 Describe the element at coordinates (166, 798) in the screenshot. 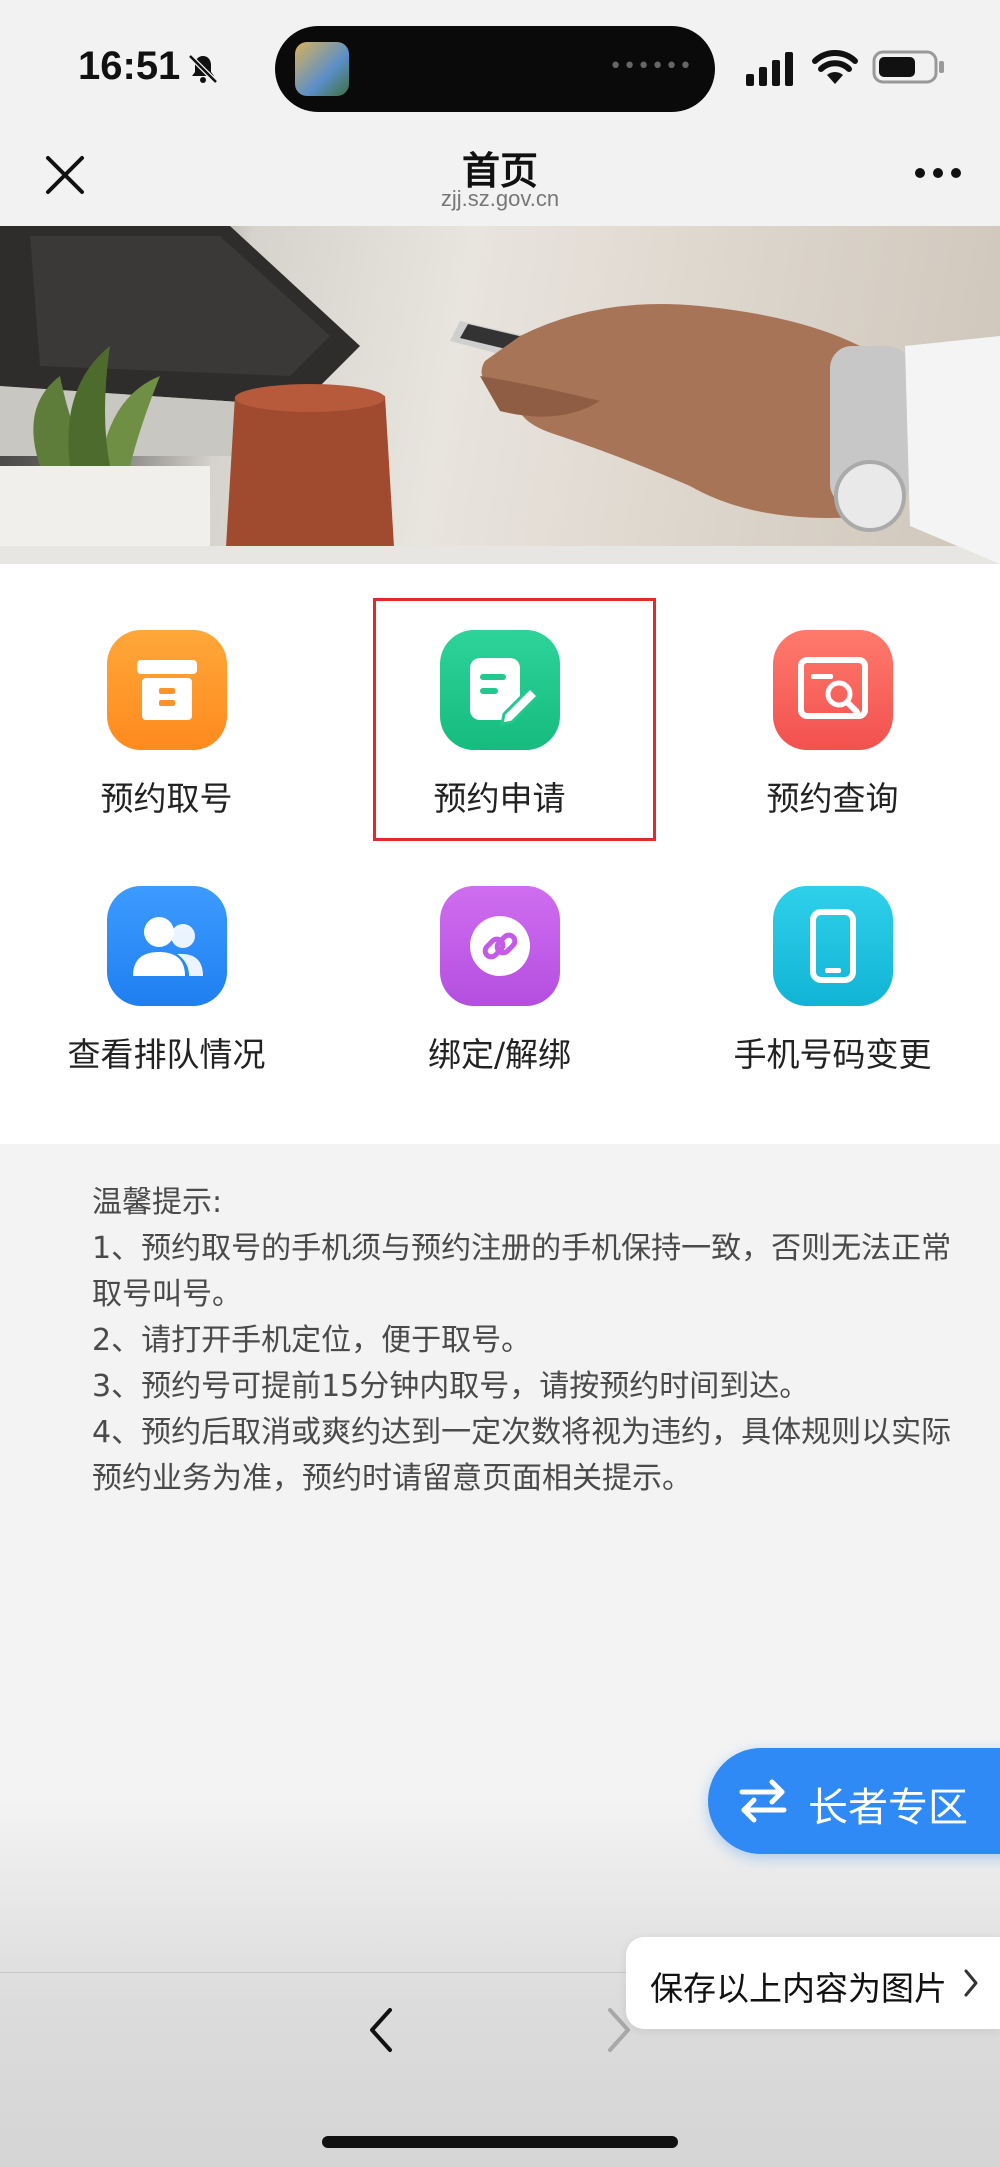

I see `grid-label: 预约取号` at that location.